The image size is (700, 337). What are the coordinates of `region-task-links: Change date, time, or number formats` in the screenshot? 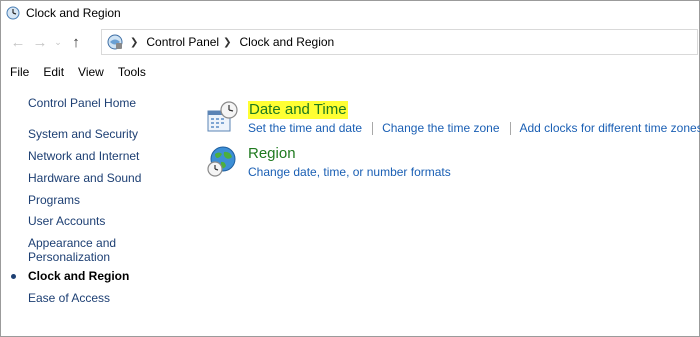 It's located at (349, 172).